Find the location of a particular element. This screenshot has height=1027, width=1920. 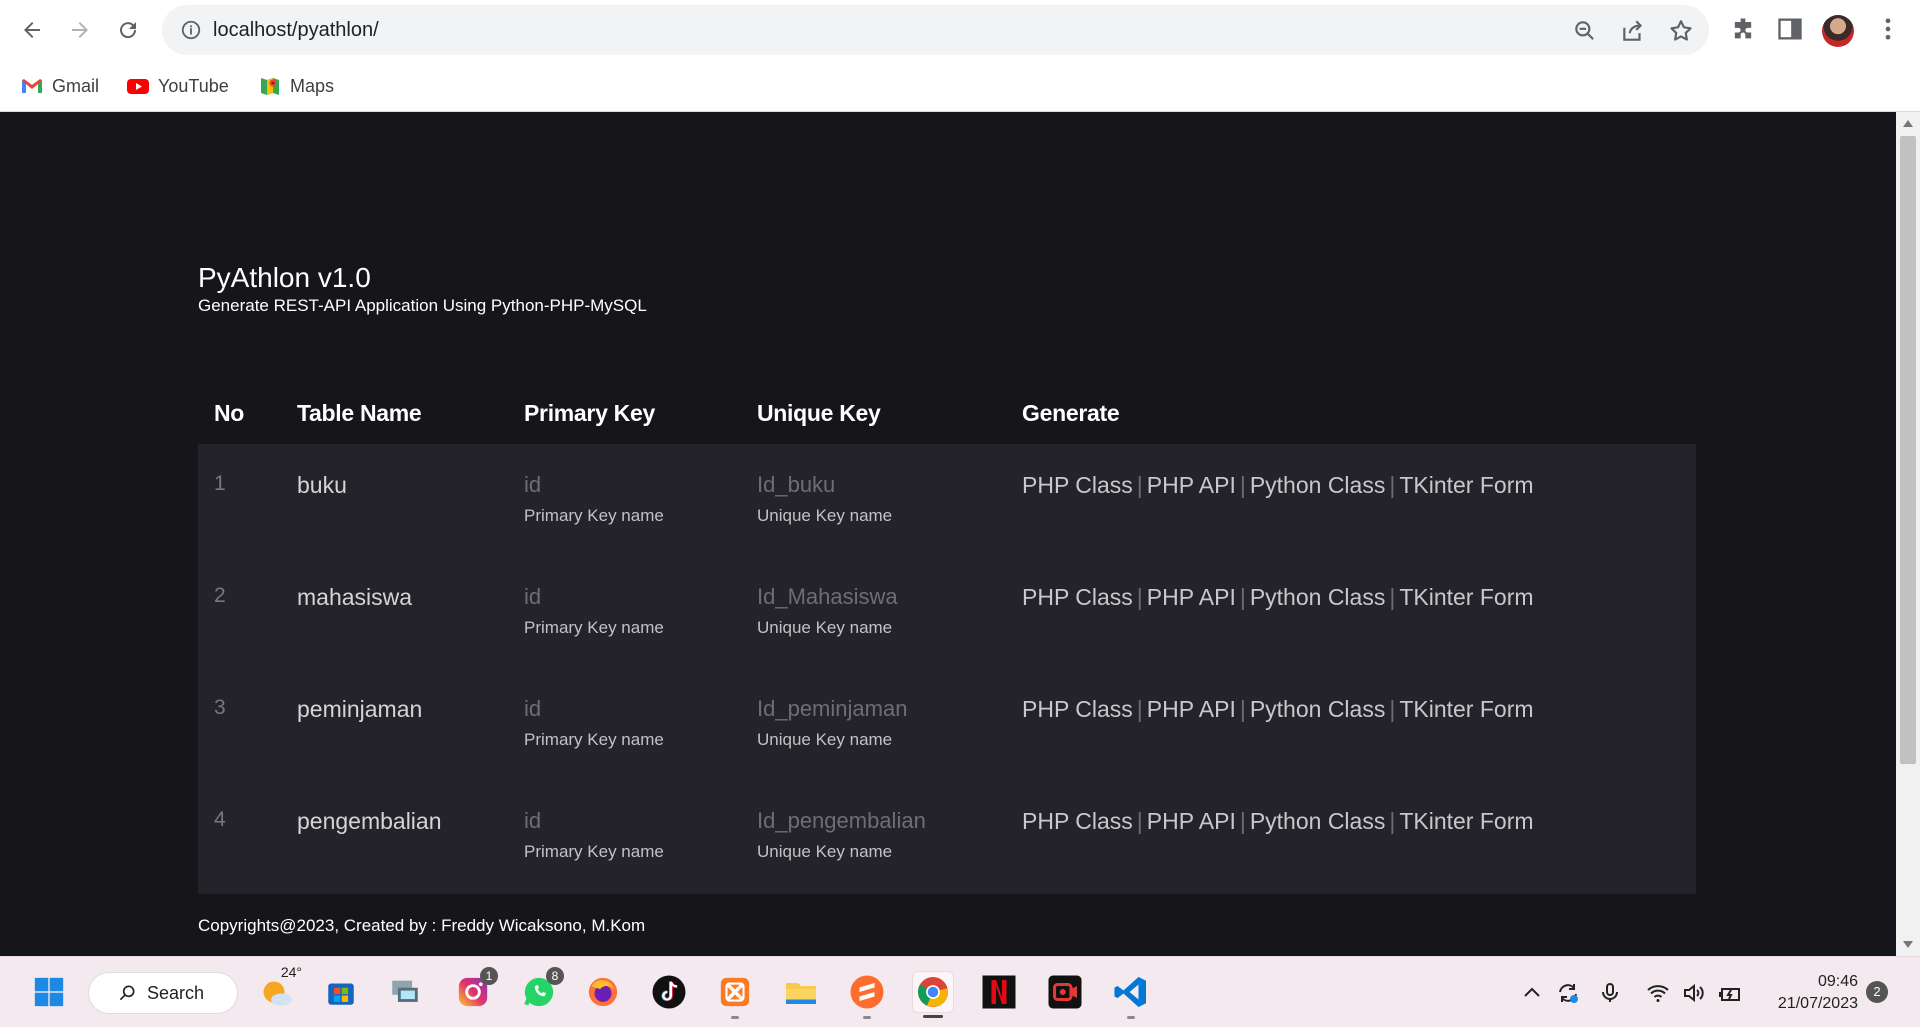

netflix-icon is located at coordinates (999, 992).